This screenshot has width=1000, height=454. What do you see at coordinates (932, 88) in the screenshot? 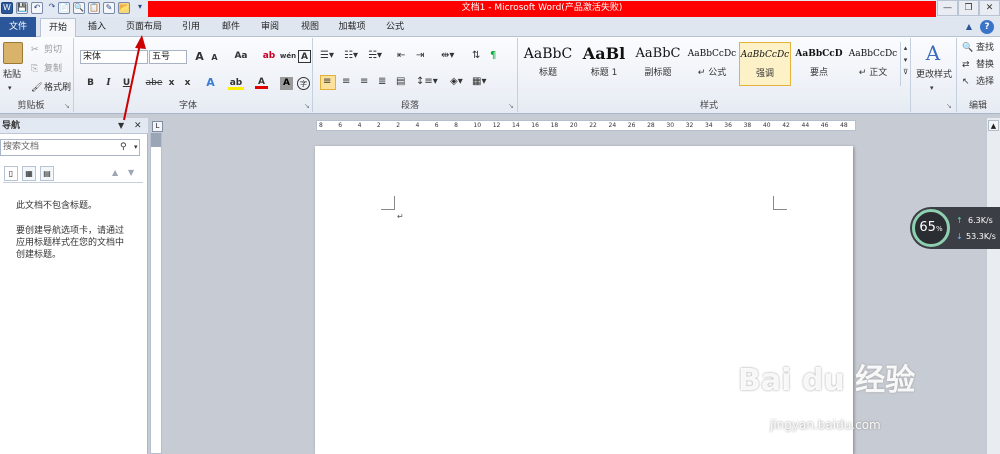
I see `change-styles-dropdown-icon: ▾` at bounding box center [932, 88].